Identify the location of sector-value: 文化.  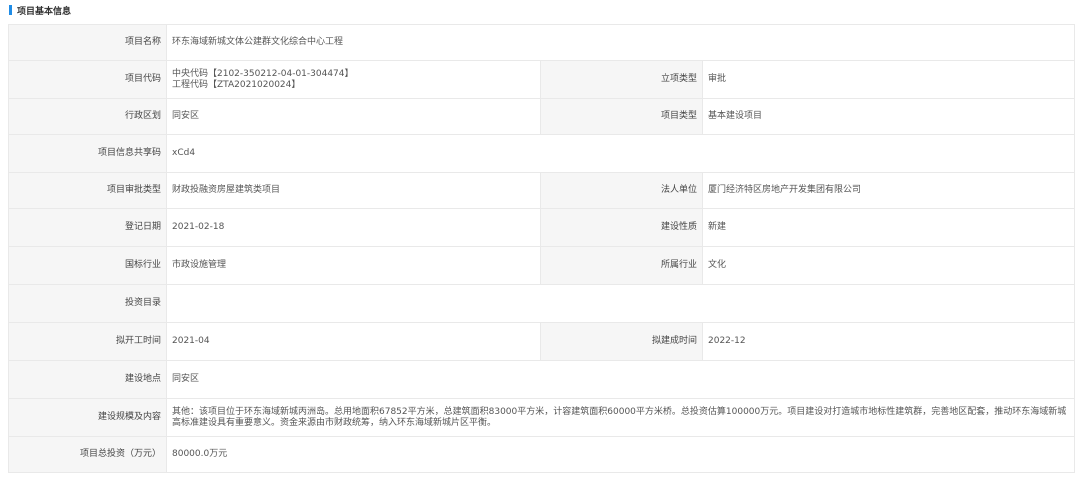
(888, 265).